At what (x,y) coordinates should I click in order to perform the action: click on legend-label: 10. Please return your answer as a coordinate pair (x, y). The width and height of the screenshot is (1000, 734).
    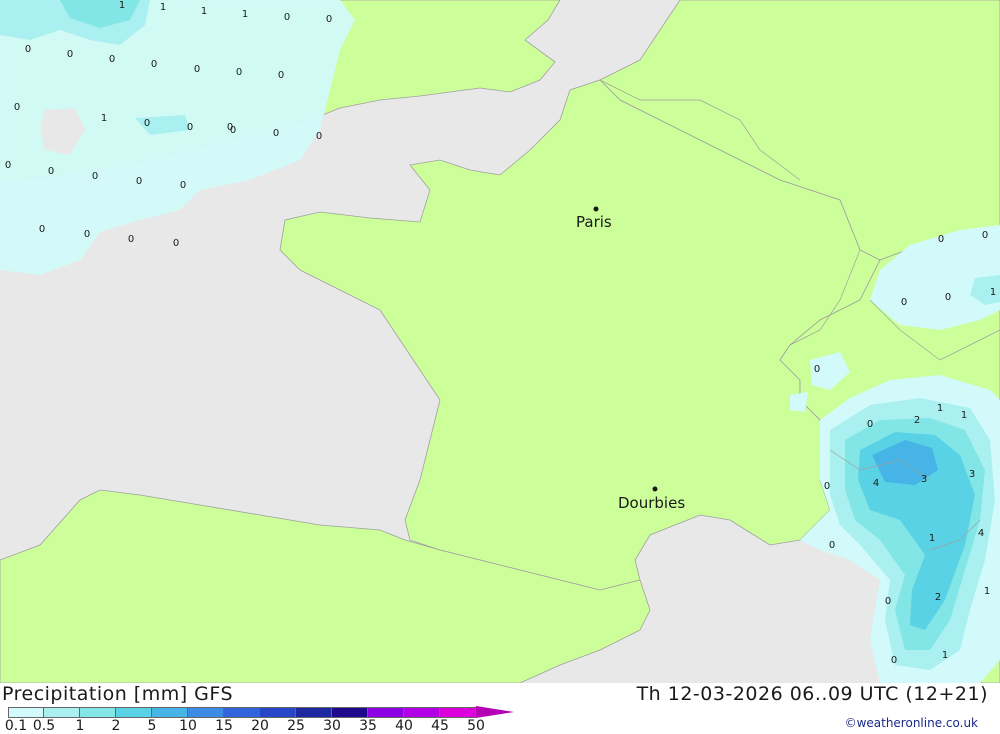
    Looking at the image, I should click on (188, 726).